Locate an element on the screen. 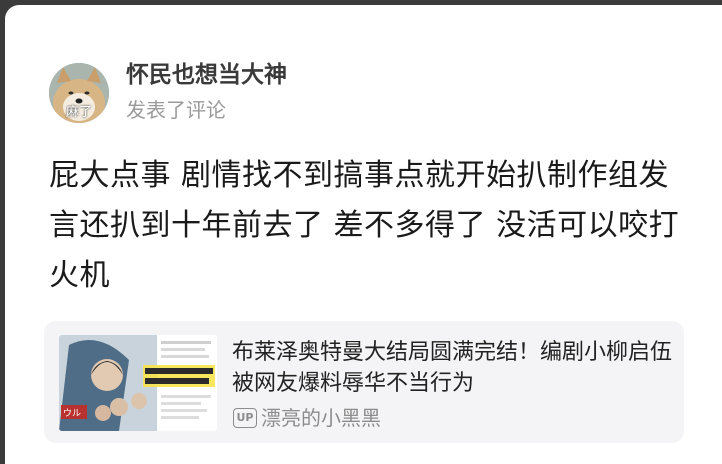 This screenshot has height=464, width=722. thumbnail-image: ウル is located at coordinates (138, 383).